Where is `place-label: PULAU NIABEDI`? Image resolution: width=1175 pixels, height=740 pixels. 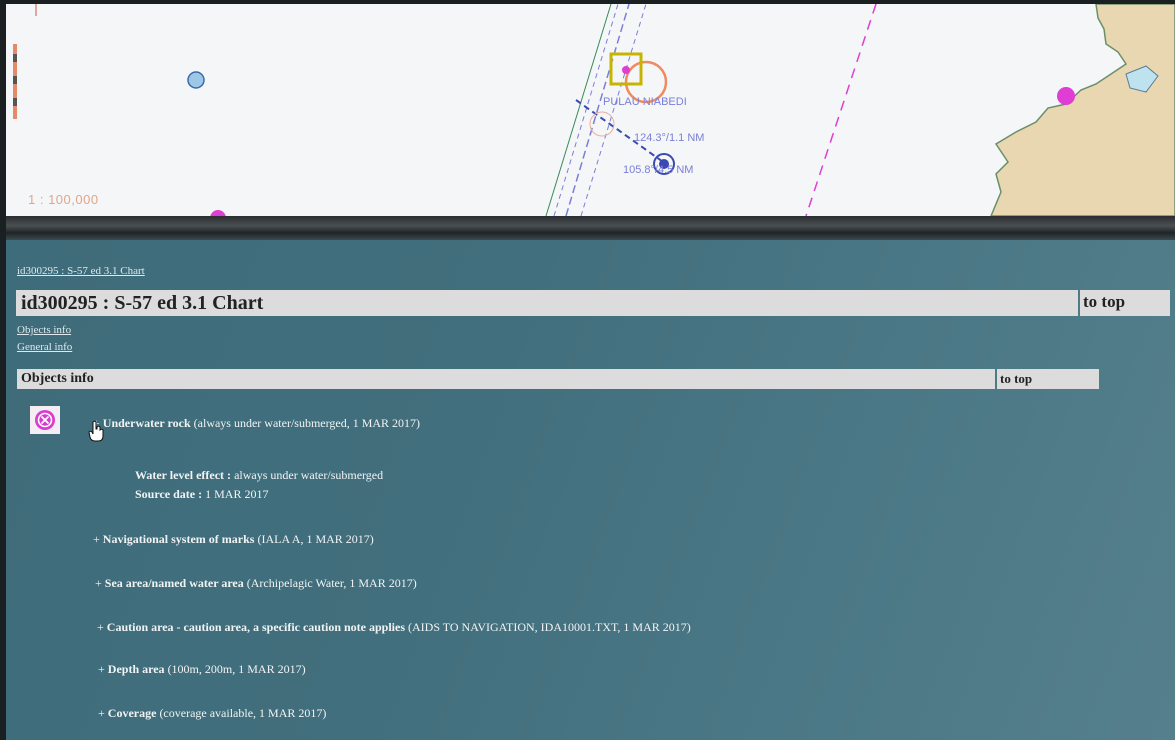
place-label: PULAU NIABEDI is located at coordinates (645, 102).